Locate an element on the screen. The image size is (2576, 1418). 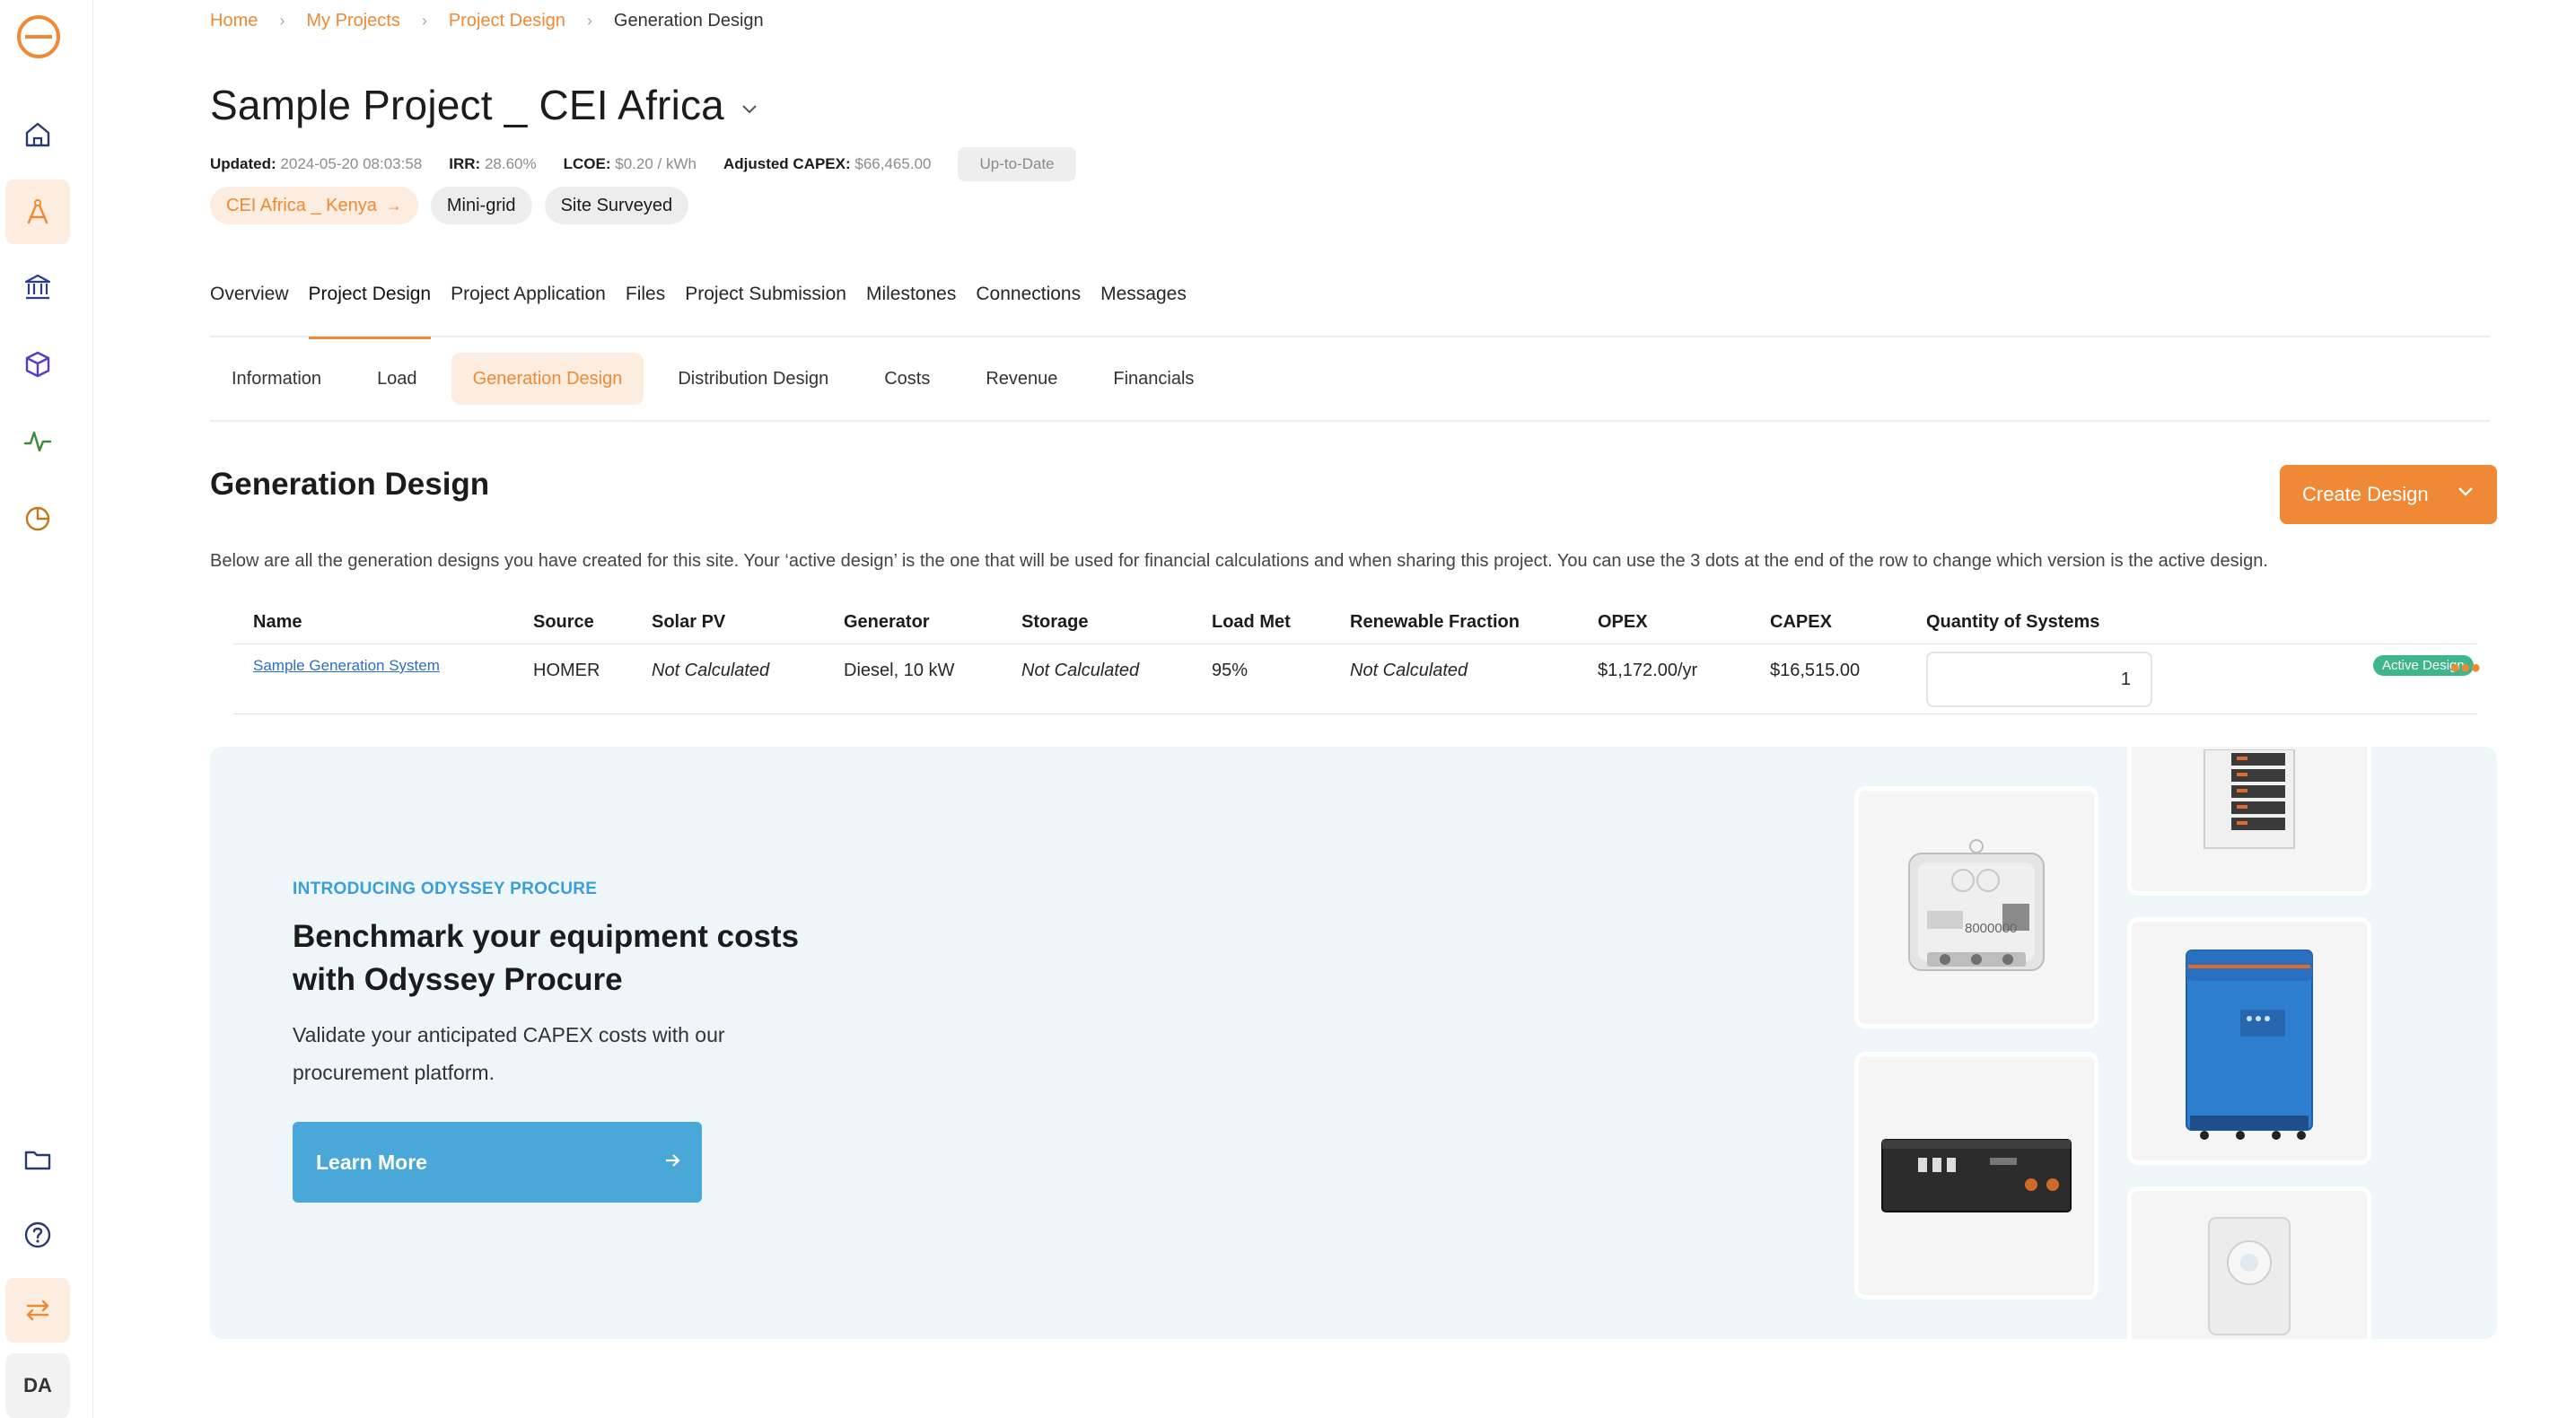
logo-icon is located at coordinates (39, 37).